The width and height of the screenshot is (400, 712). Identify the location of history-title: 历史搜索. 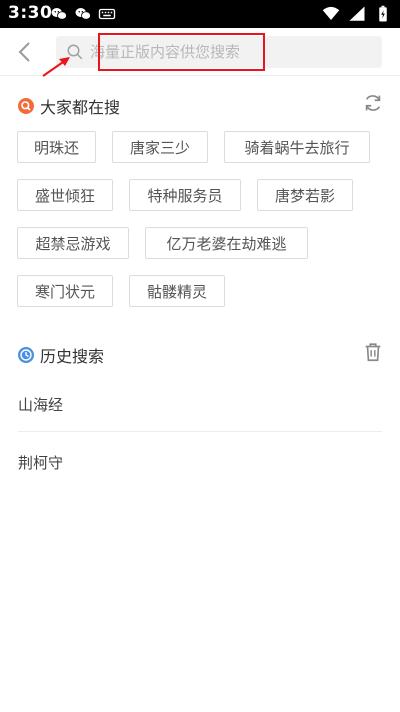
(72, 356).